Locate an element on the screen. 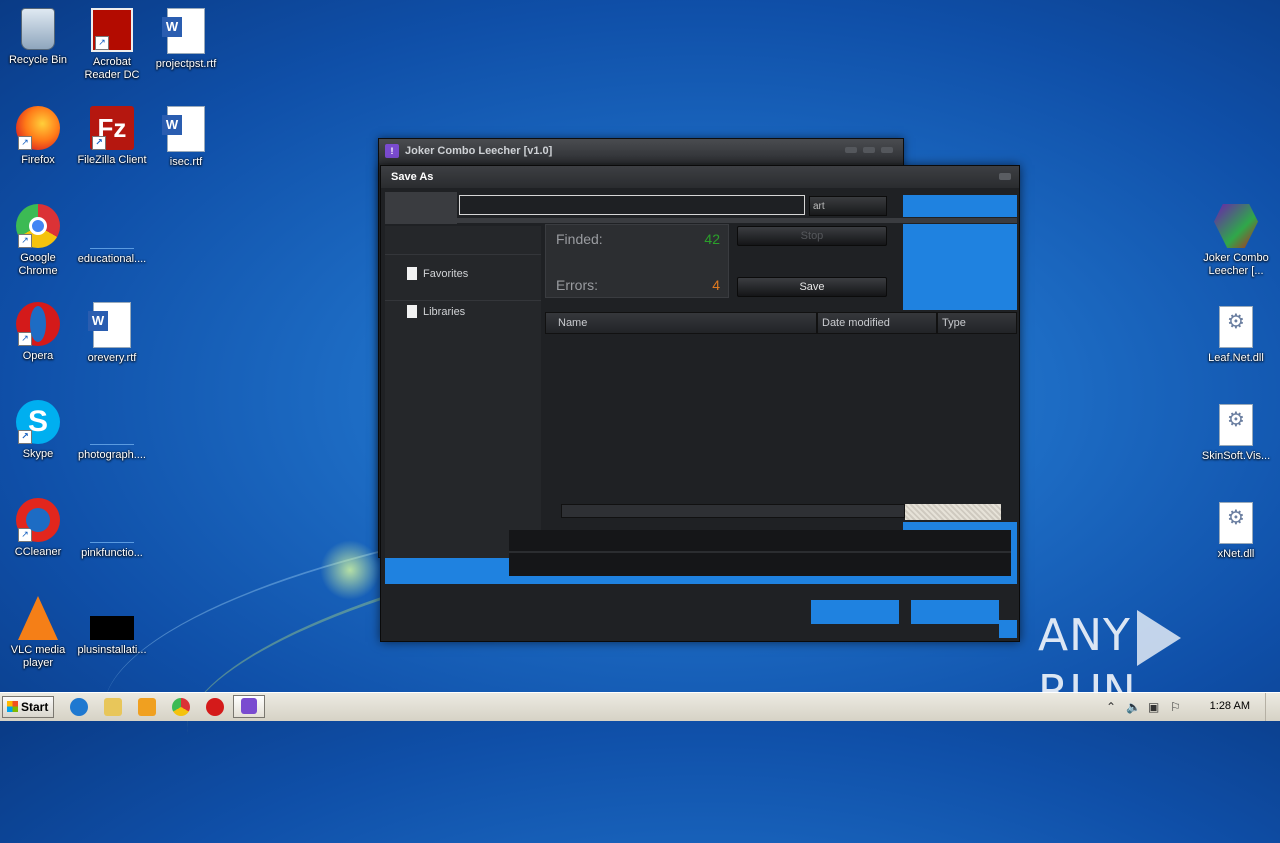 The height and width of the screenshot is (843, 1280). desktop-icon-projectpst: projectpst.rtf is located at coordinates (186, 39).